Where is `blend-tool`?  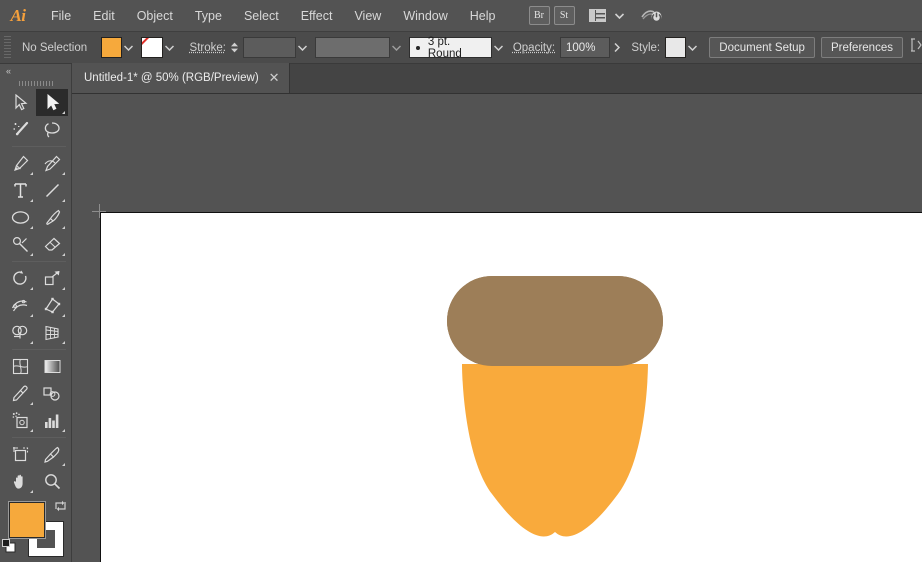
blend-tool is located at coordinates (52, 393).